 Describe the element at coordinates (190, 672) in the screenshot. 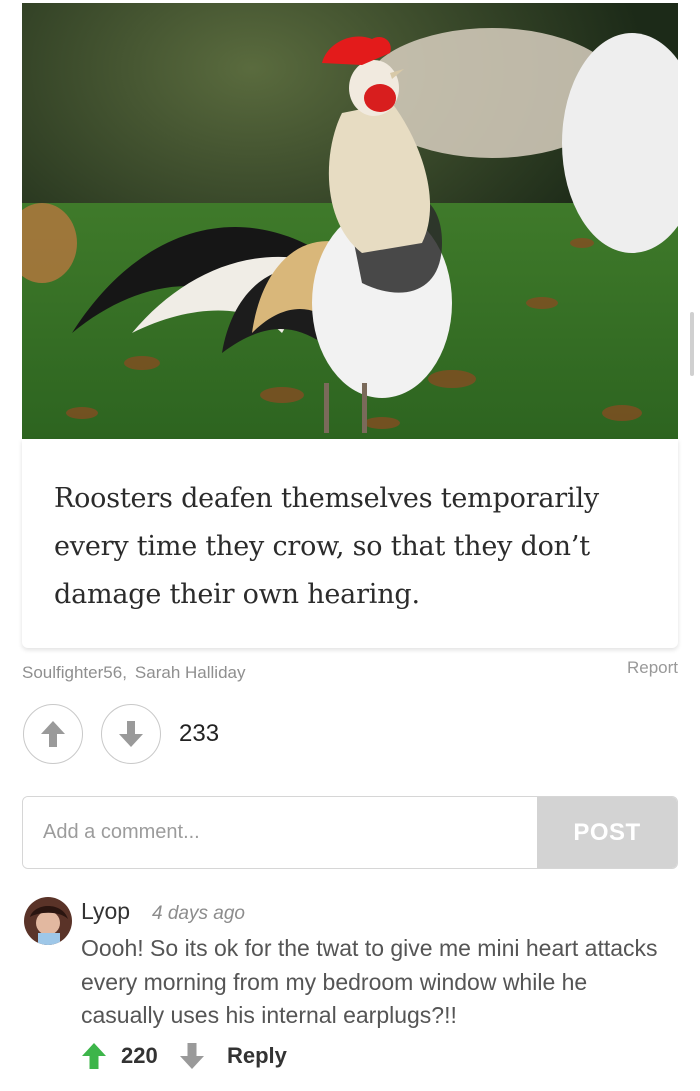

I see `credit-source: Sarah Halliday` at that location.